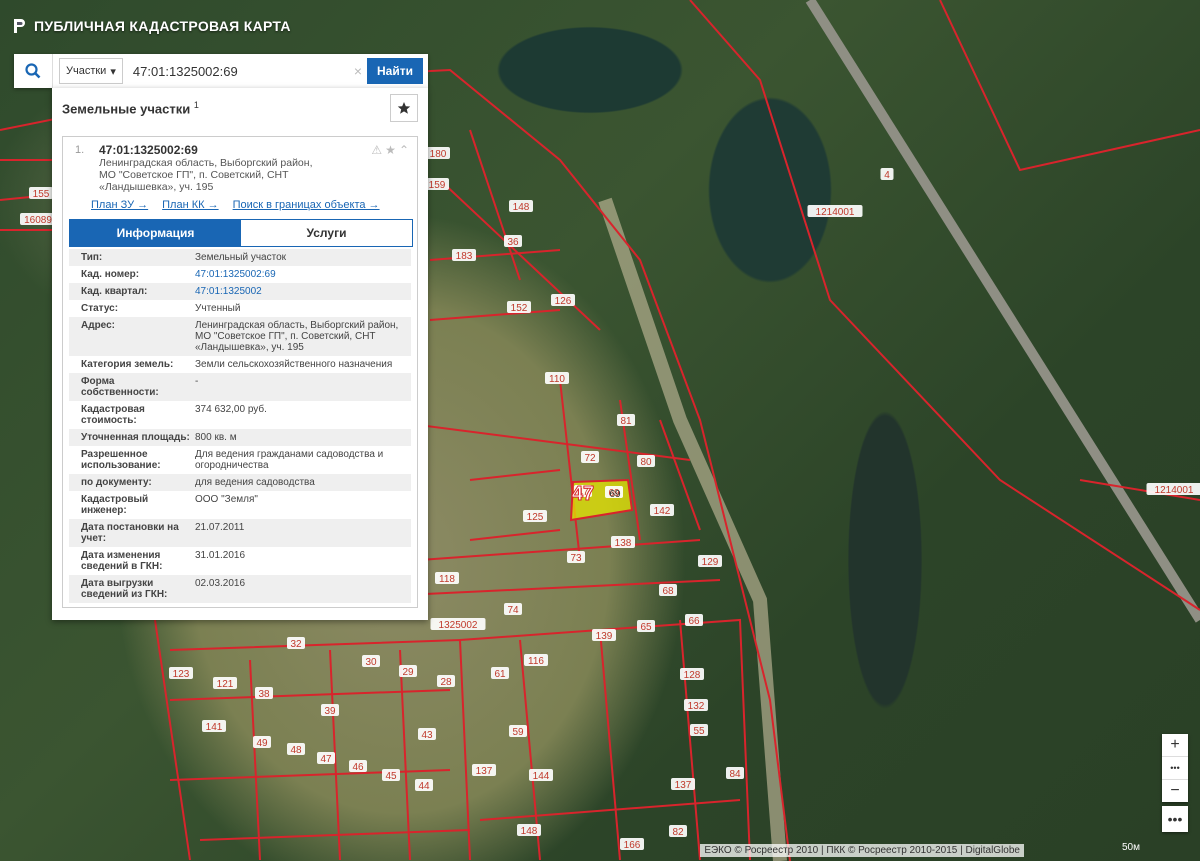  I want to click on parcel-label: 139, so click(604, 636).